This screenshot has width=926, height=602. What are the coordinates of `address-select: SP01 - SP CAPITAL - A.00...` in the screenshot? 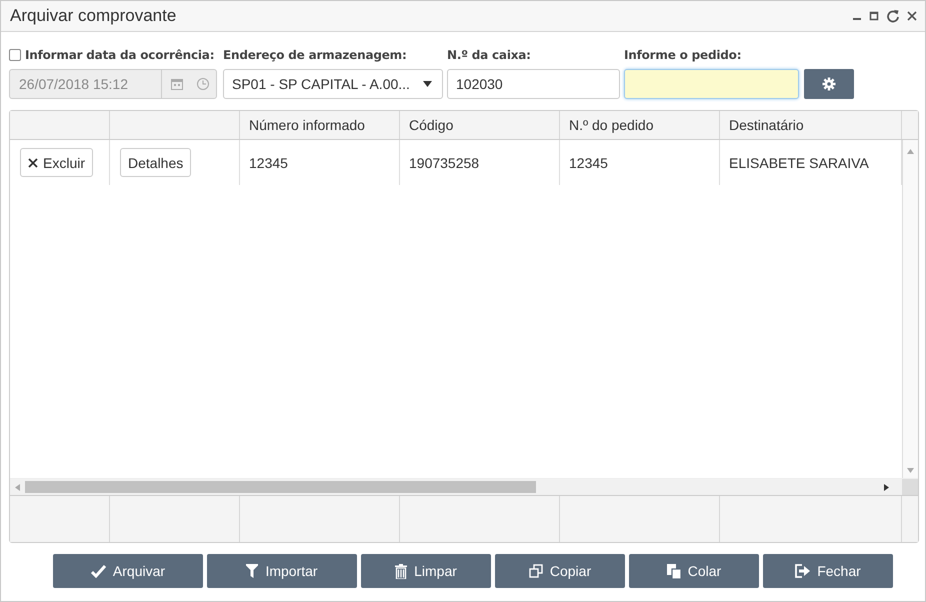 It's located at (333, 84).